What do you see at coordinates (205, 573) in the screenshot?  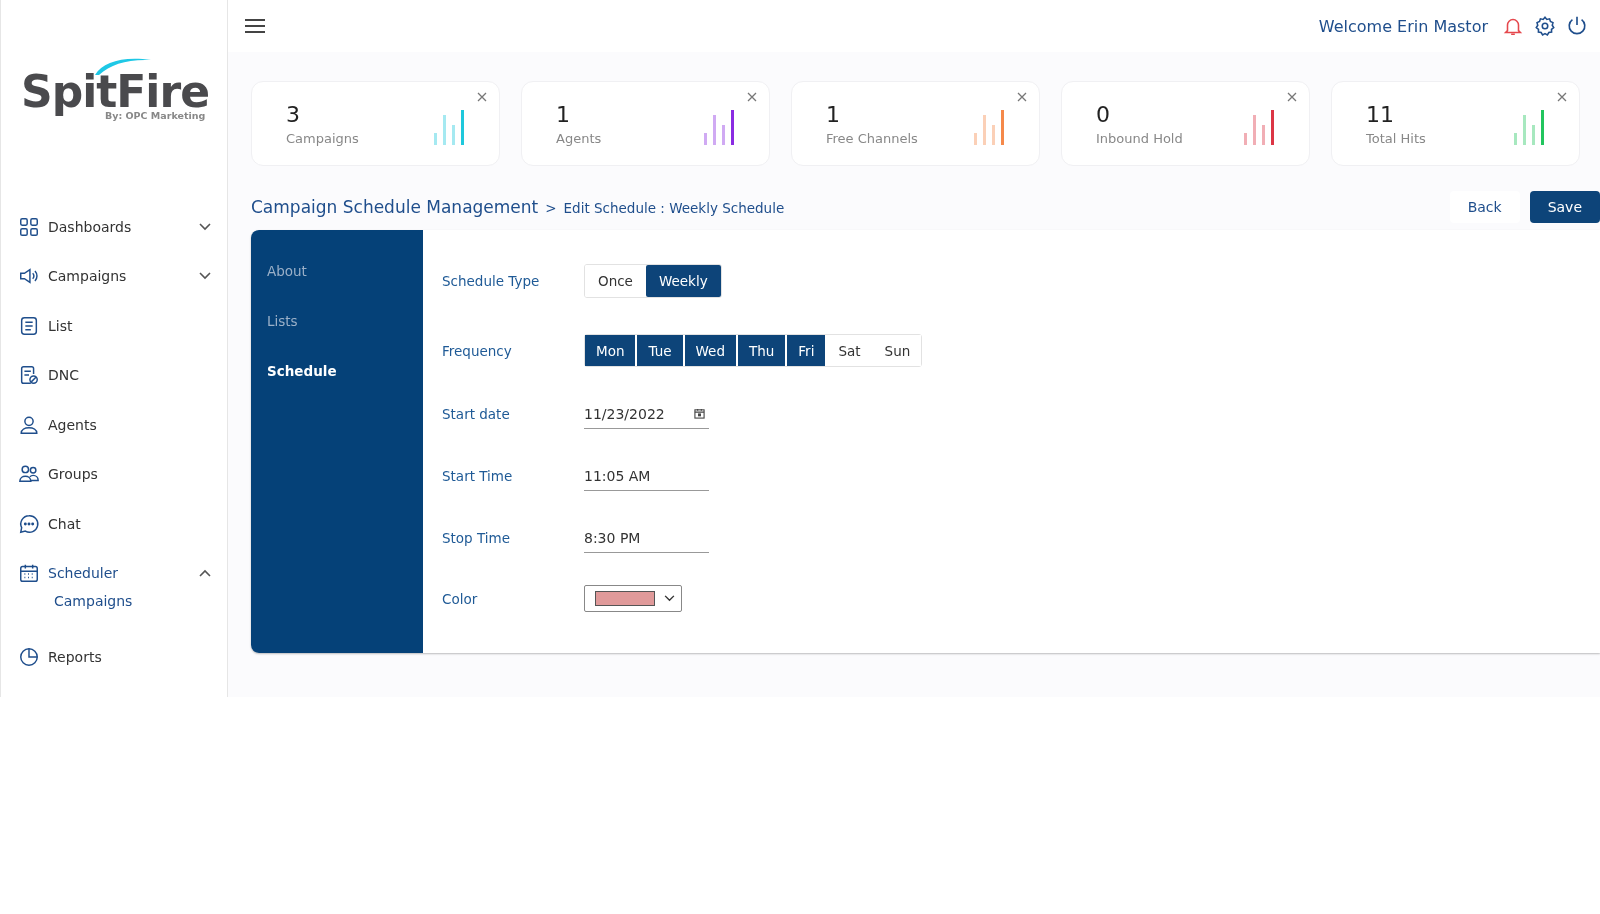 I see `chevron-up-icon` at bounding box center [205, 573].